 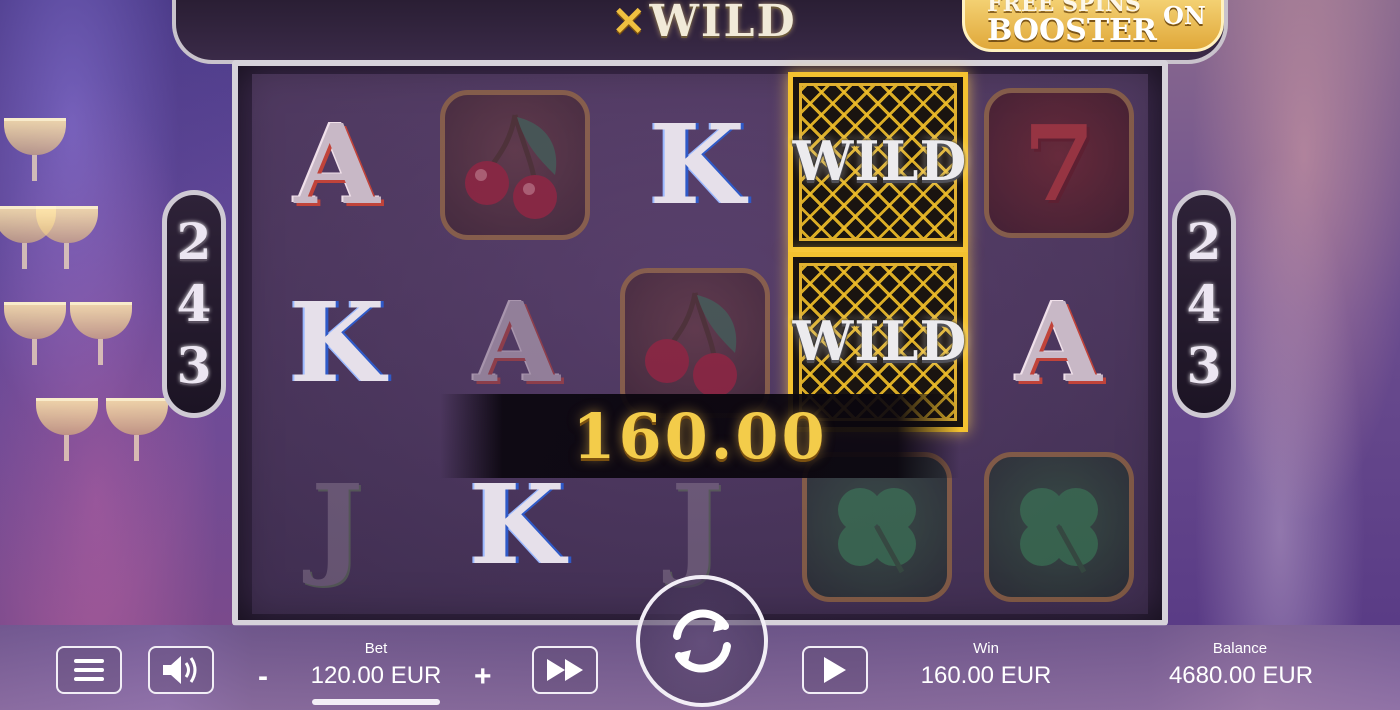 I want to click on bet-underline, so click(x=376, y=702).